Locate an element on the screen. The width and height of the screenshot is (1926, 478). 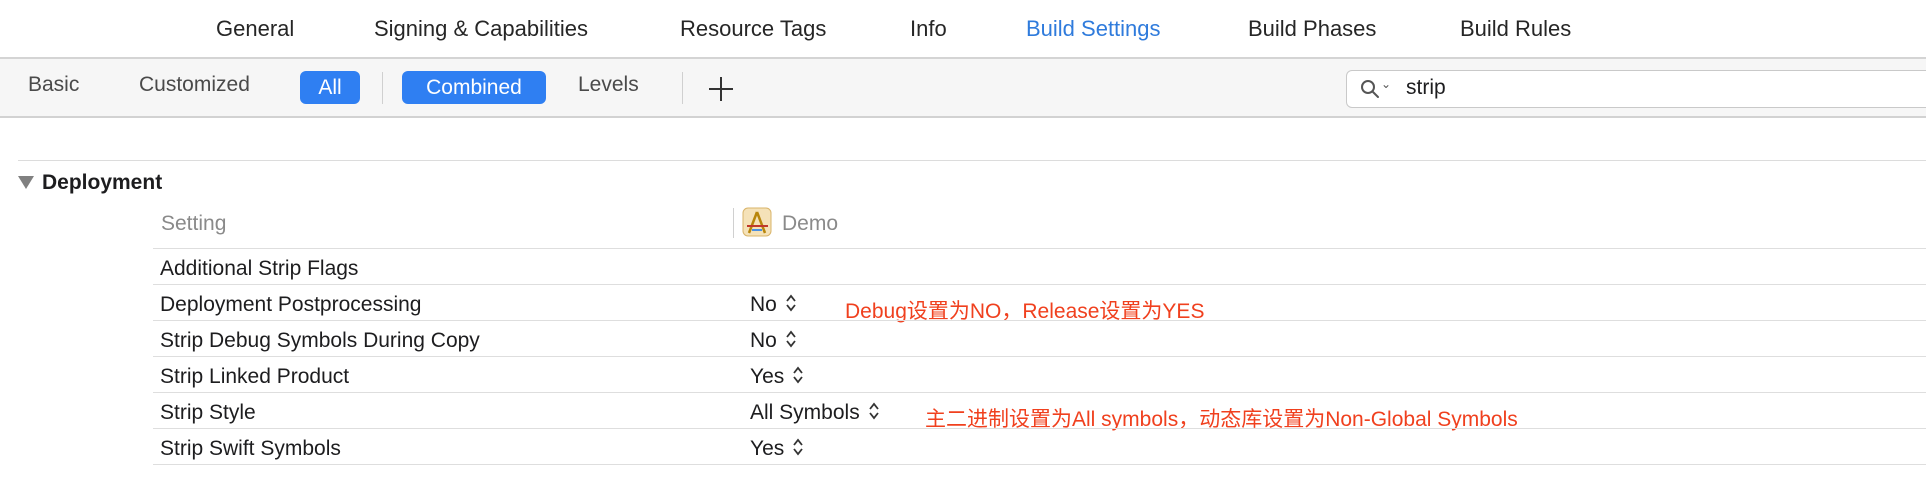
value-strip-debug-symbols: No is located at coordinates (773, 341).